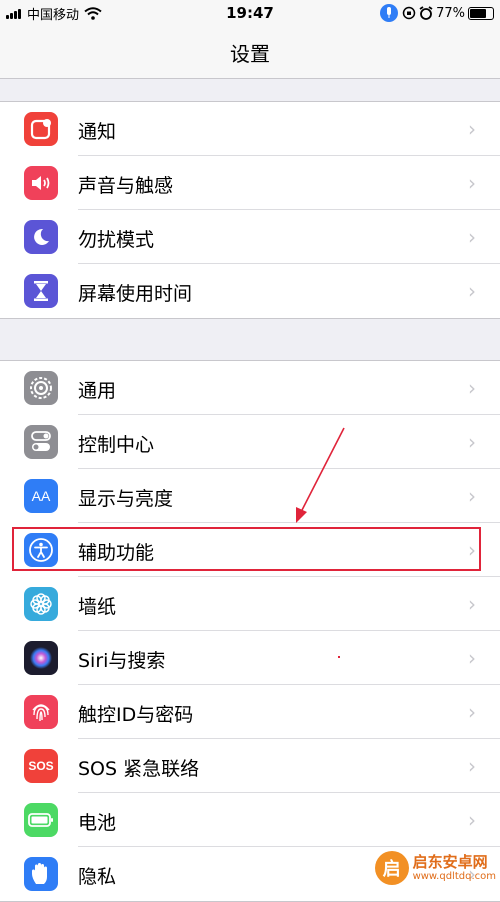  What do you see at coordinates (250, 496) in the screenshot?
I see `settings-row-display: AA 显示与亮度 ›` at bounding box center [250, 496].